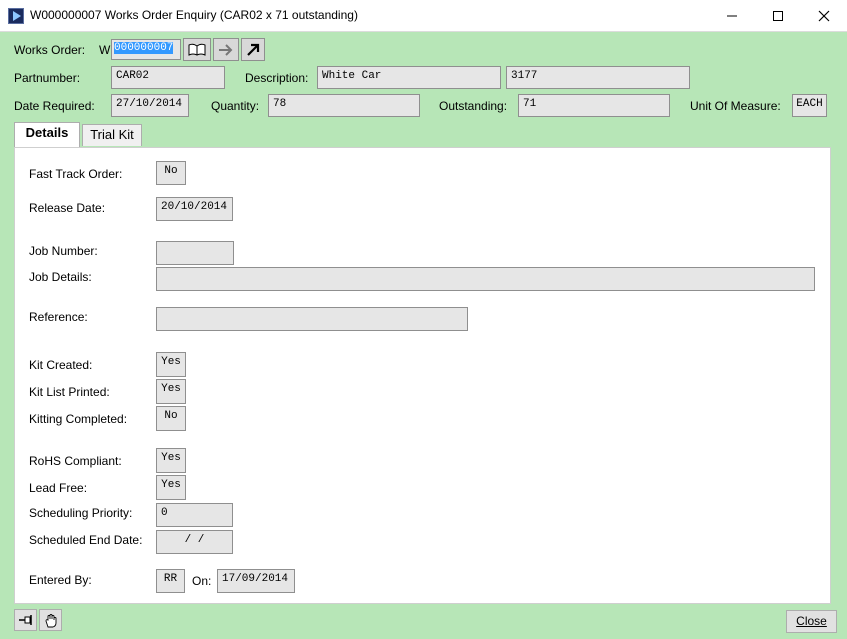 The image size is (847, 639). I want to click on open-link-button, so click(253, 49).